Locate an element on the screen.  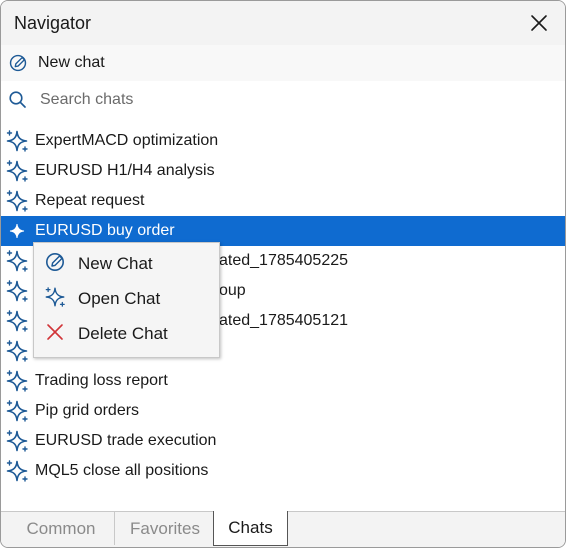
chat-item-label: EURUSD H1/H4 analysis is located at coordinates (125, 170).